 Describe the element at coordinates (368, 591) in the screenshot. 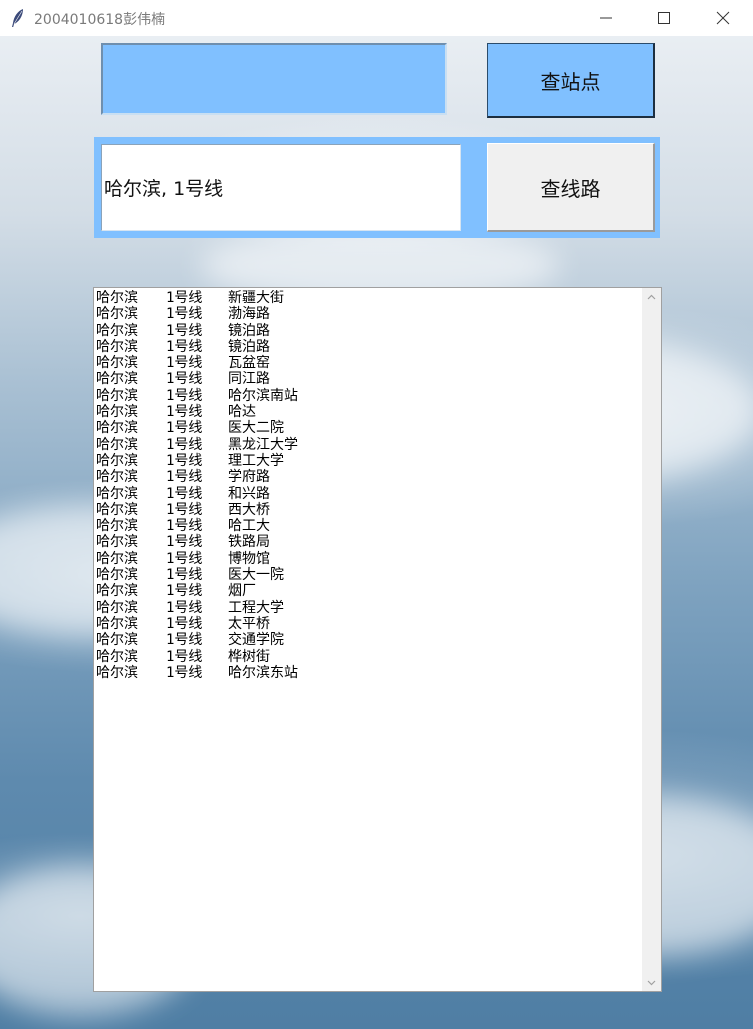

I see `list-item: 哈尔滨 1号线 烟厂` at that location.